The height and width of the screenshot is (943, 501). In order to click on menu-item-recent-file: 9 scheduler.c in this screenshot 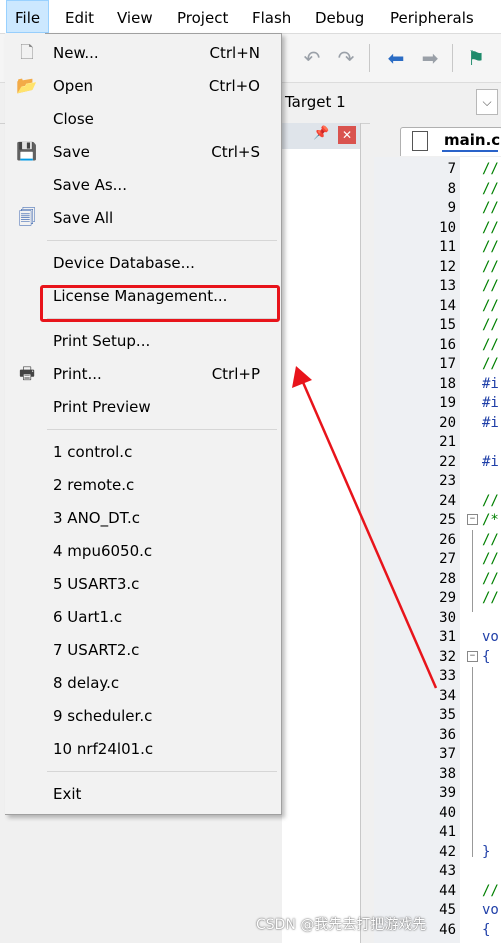, I will do `click(142, 716)`.